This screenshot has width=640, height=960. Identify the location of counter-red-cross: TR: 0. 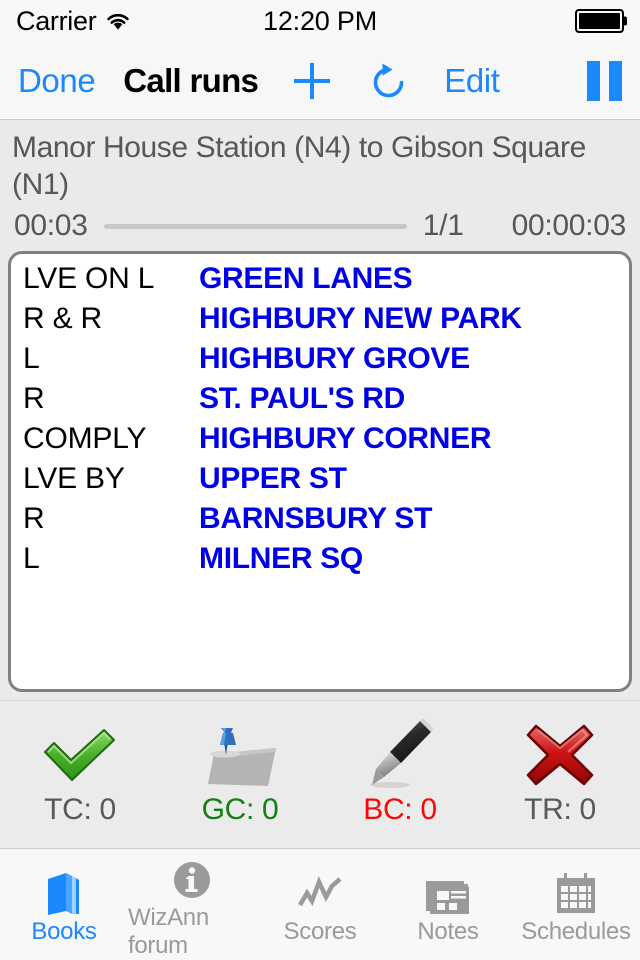
(560, 774).